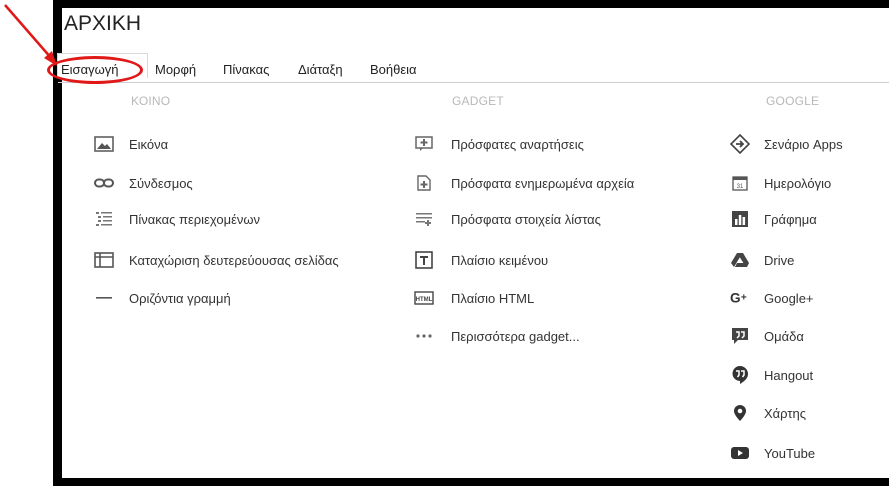  What do you see at coordinates (803, 144) in the screenshot?
I see `apps-script-label: Σενάριο Apps` at bounding box center [803, 144].